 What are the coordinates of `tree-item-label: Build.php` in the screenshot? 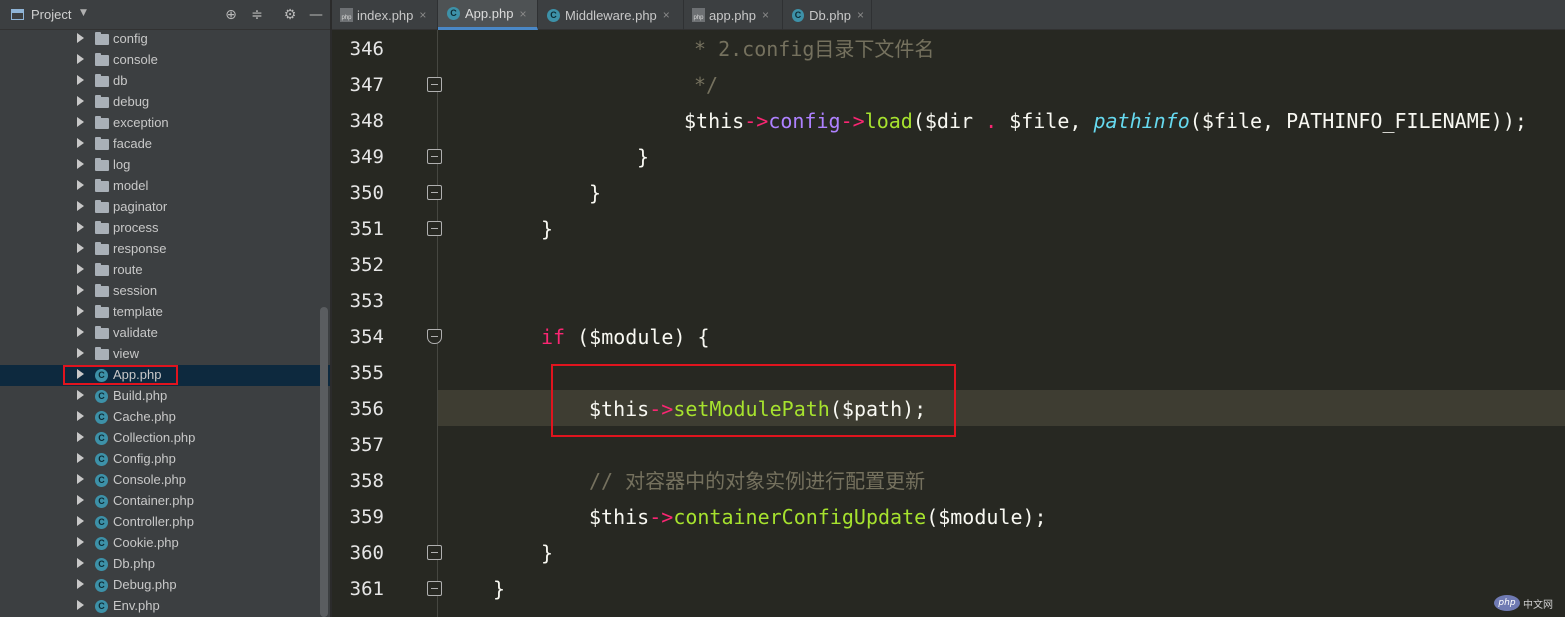 It's located at (140, 395).